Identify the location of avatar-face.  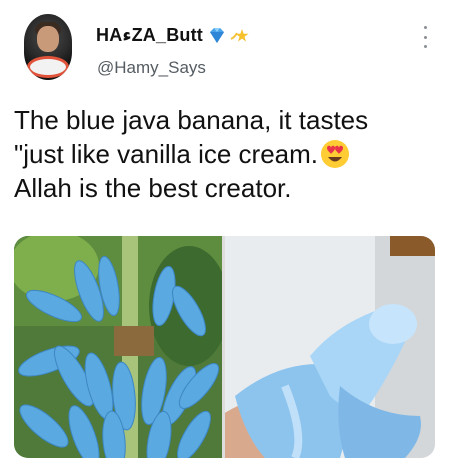
(48, 39).